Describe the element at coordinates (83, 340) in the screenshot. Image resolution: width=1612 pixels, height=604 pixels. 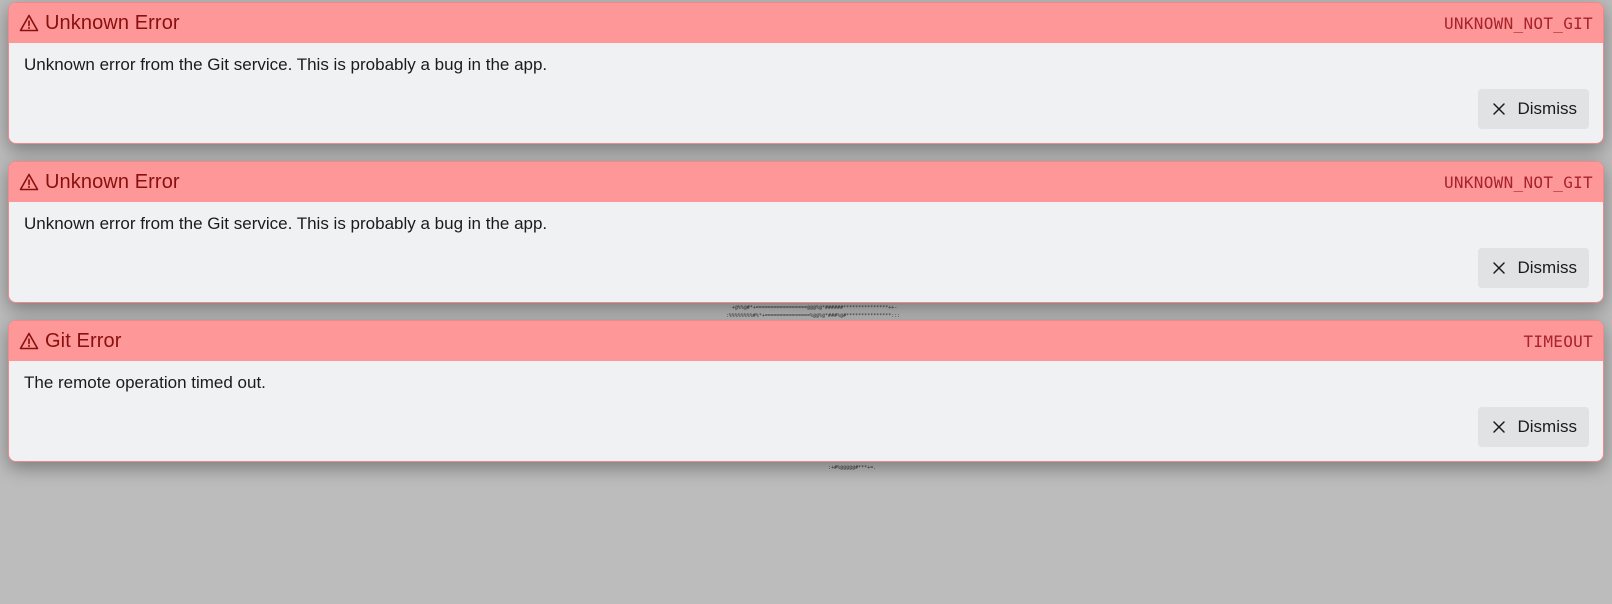
I see `toast-title: Git Error` at that location.